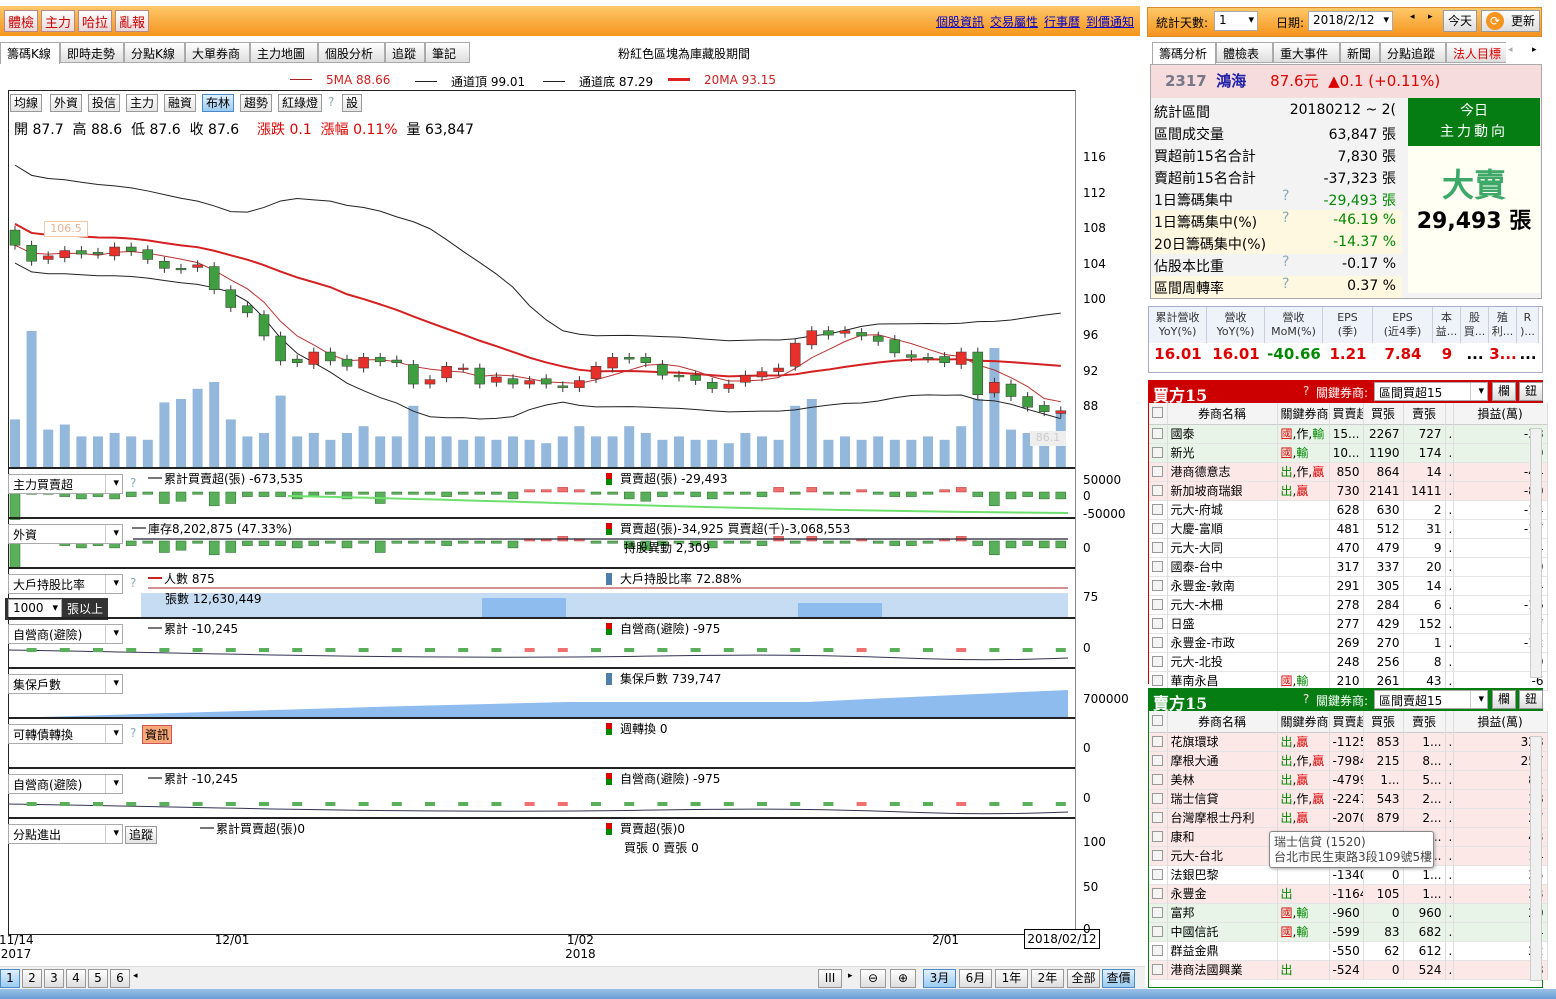 This screenshot has height=999, width=1556. What do you see at coordinates (35, 609) in the screenshot?
I see `threshold-select: 1000` at bounding box center [35, 609].